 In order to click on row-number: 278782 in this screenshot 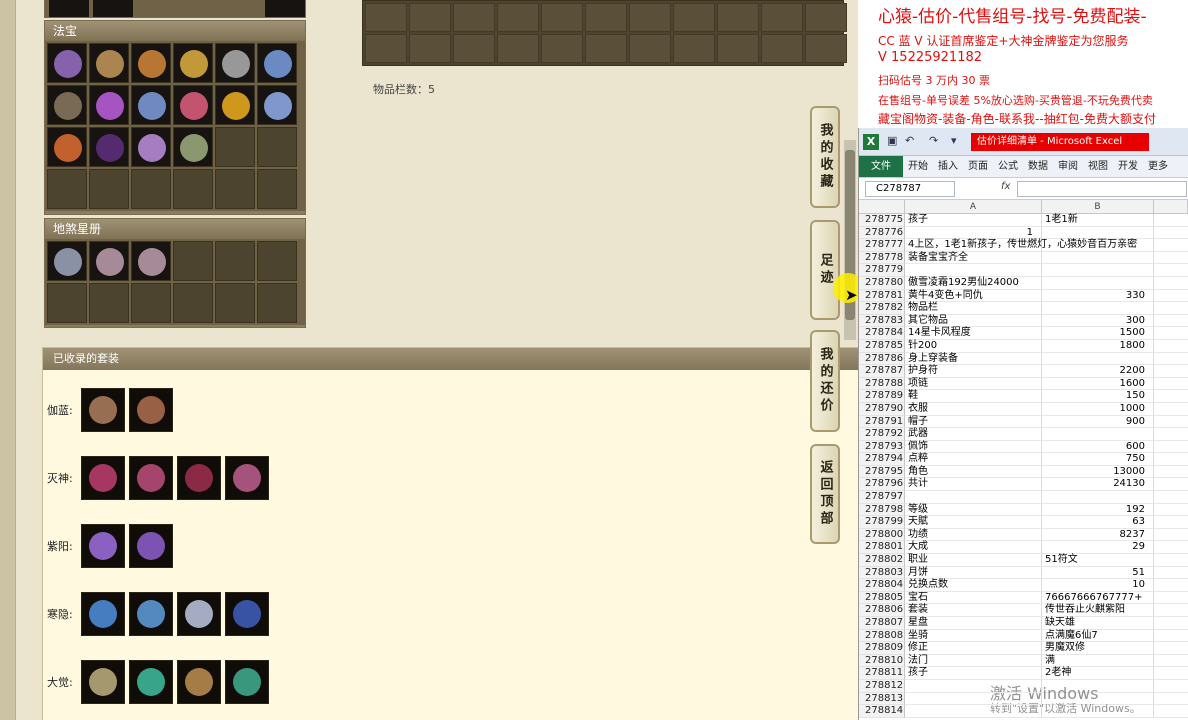, I will do `click(882, 308)`.